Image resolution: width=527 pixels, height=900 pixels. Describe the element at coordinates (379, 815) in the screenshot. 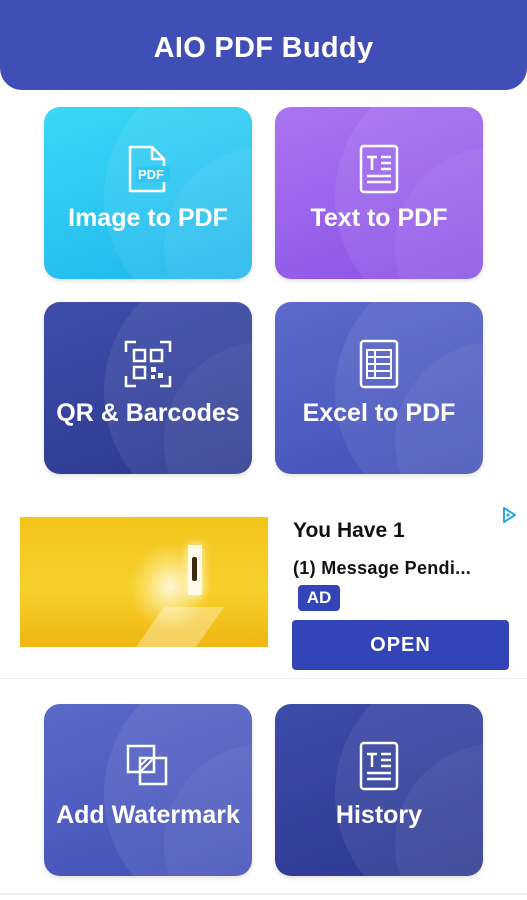

I see `history-label: History` at that location.